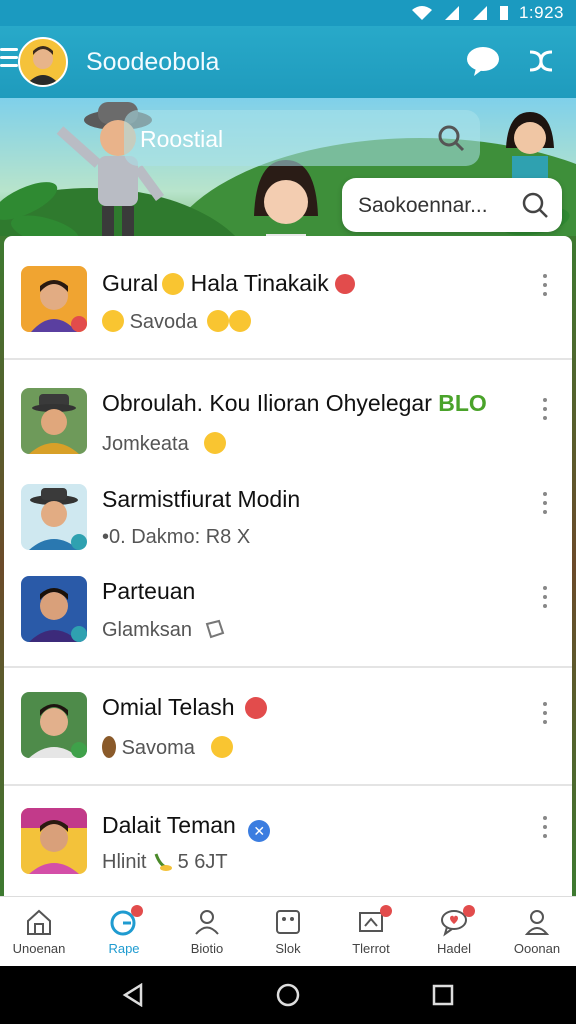 Image resolution: width=576 pixels, height=1024 pixels. Describe the element at coordinates (133, 995) in the screenshot. I see `back-icon` at that location.